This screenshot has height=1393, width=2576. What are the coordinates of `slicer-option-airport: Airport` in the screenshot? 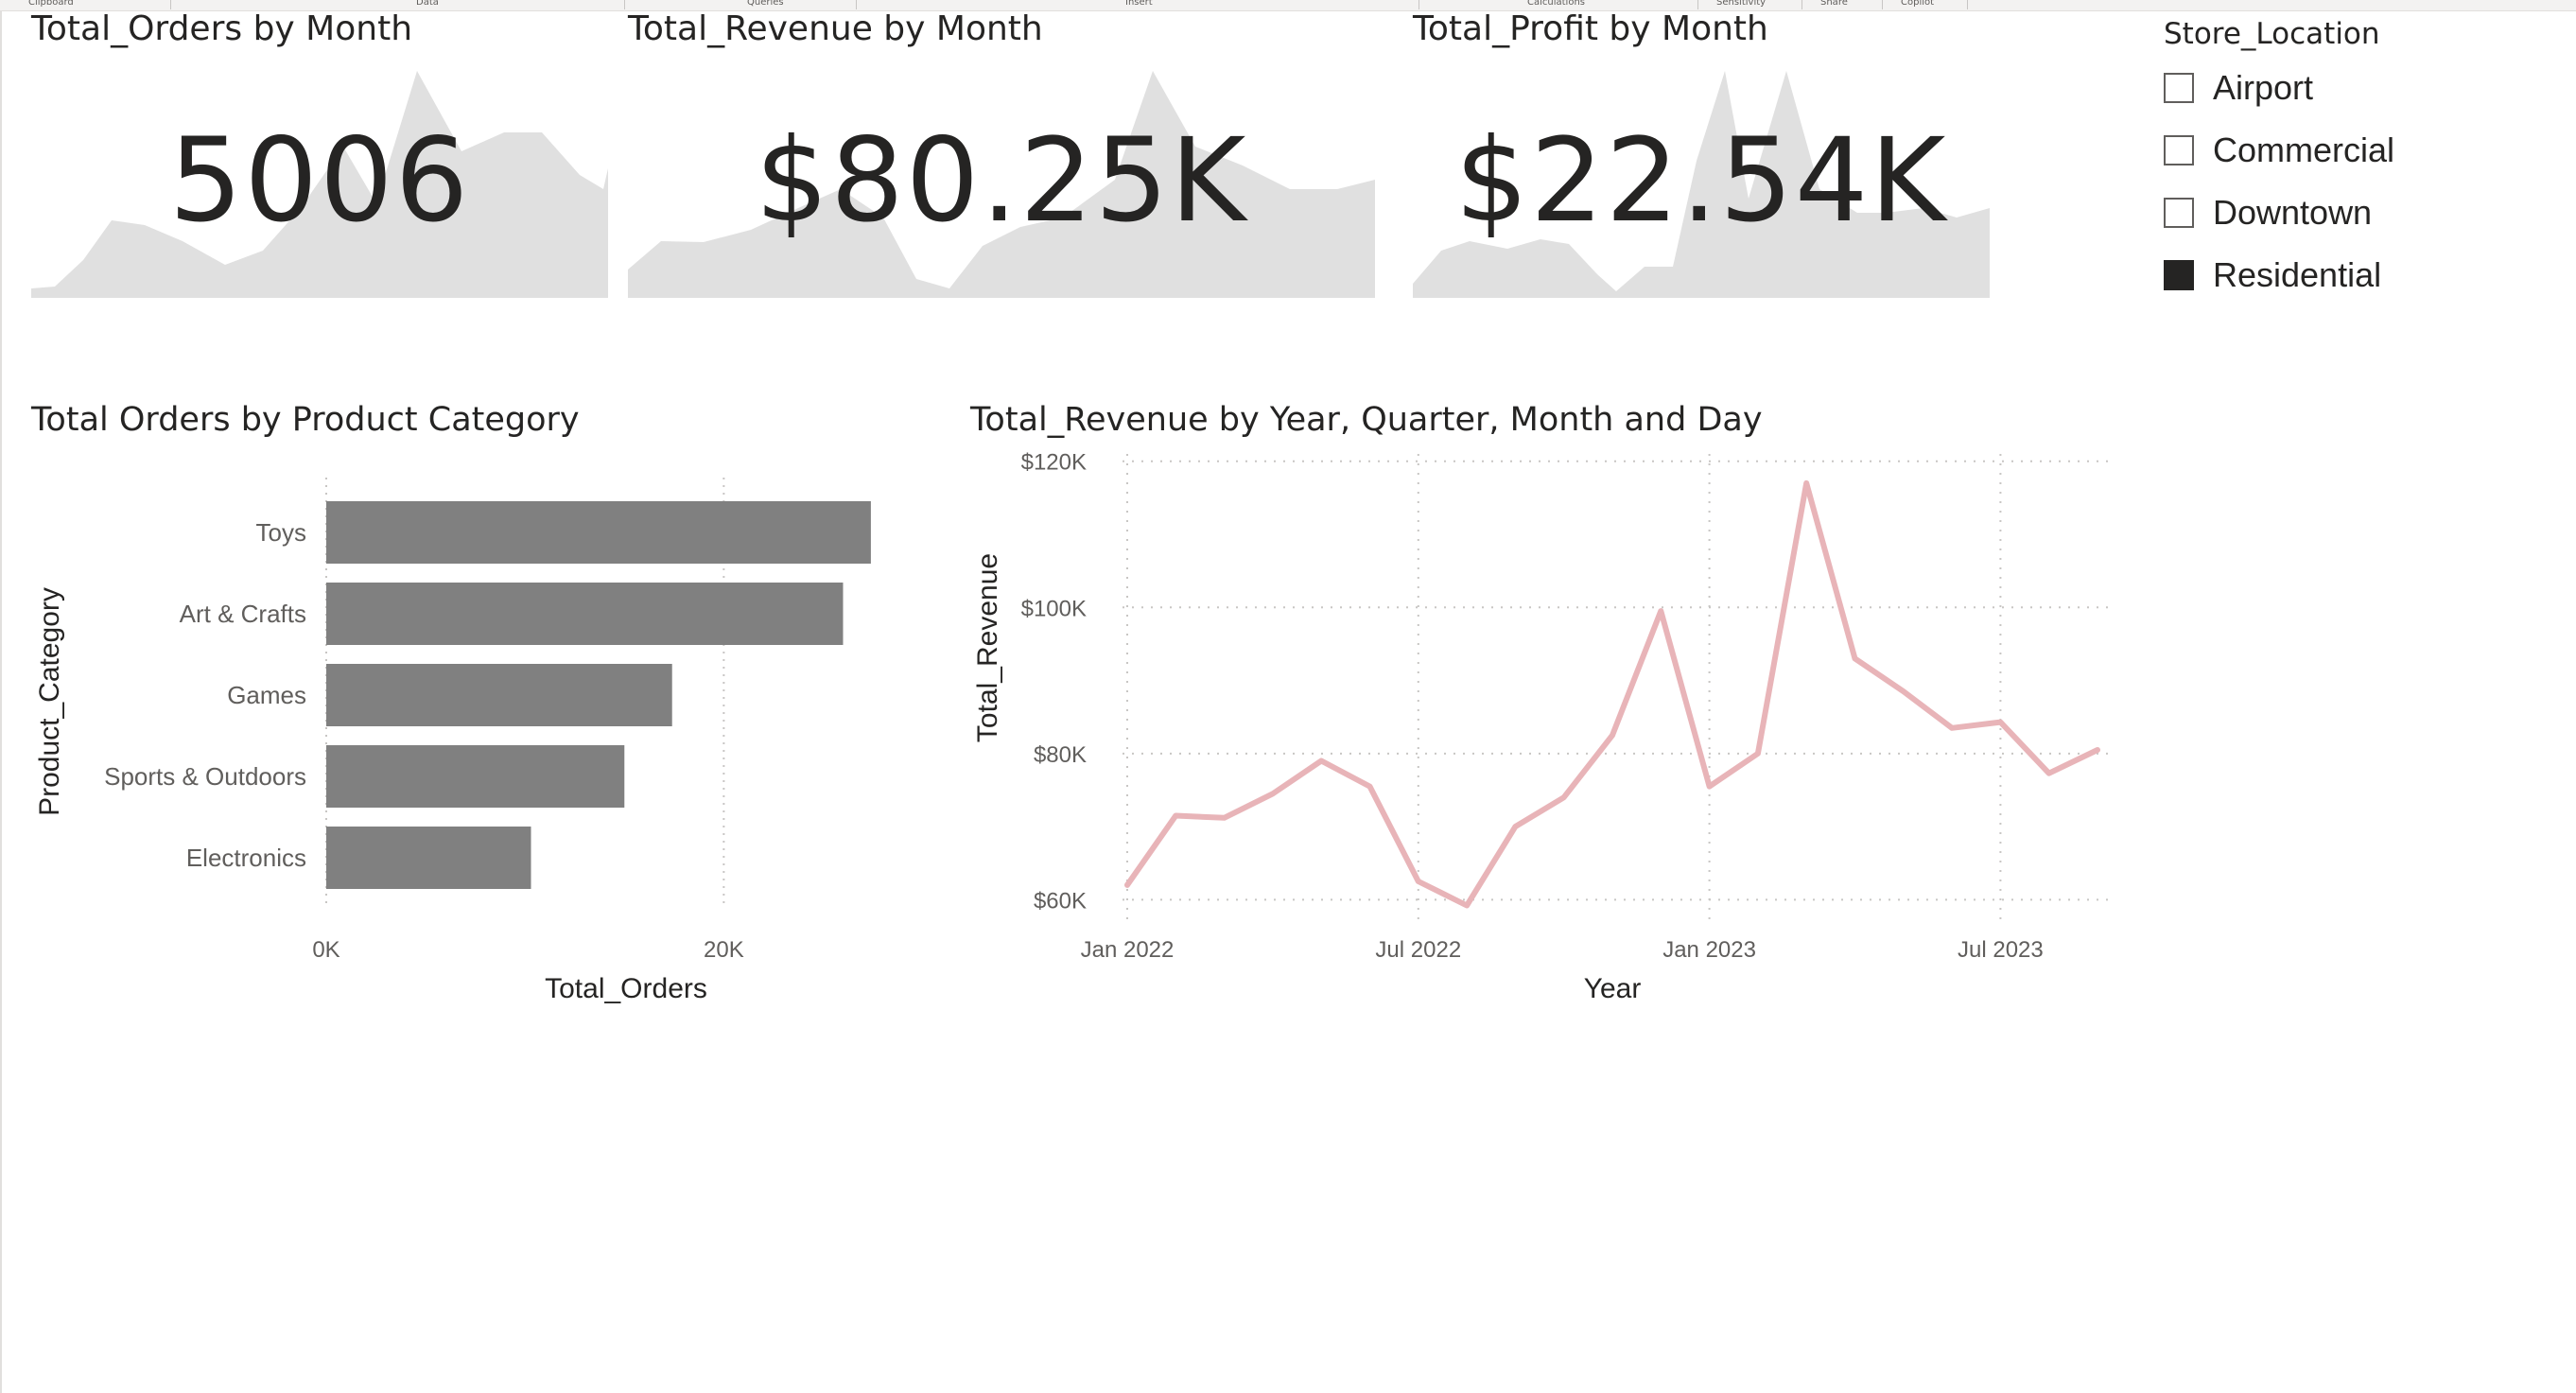 It's located at (2238, 88).